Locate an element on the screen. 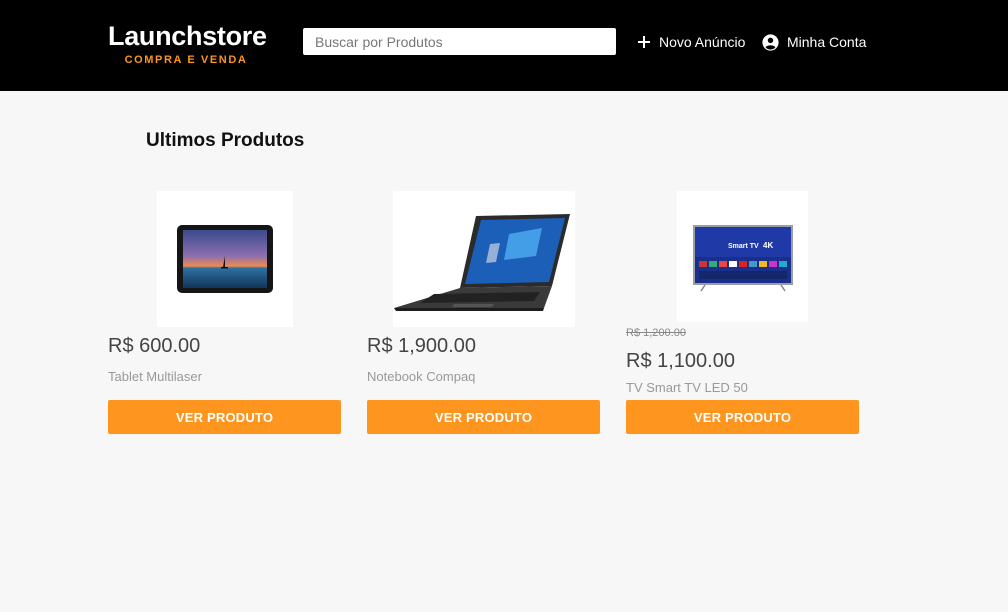 The height and width of the screenshot is (612, 1008). product-name: Notebook Compaq is located at coordinates (421, 376).